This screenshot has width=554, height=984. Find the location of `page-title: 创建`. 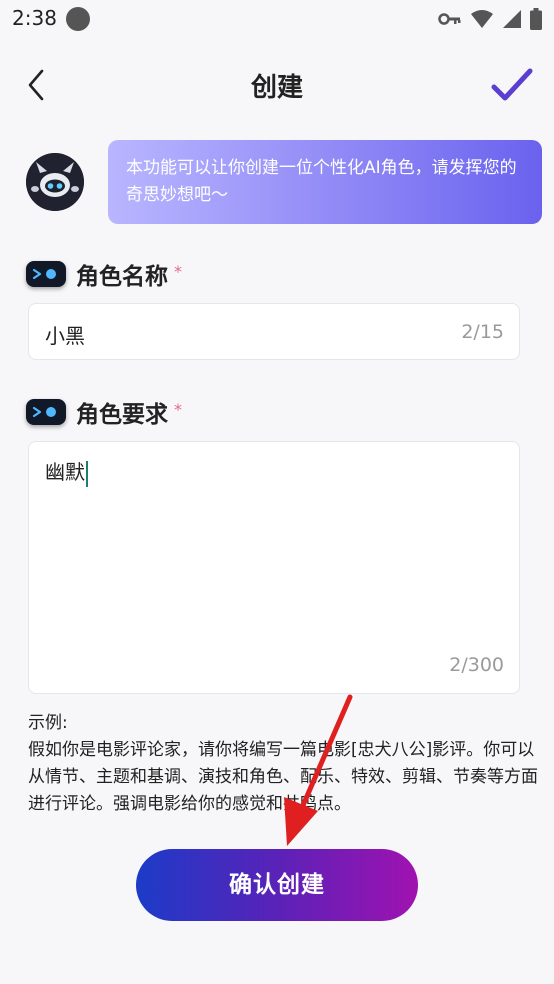

page-title: 创建 is located at coordinates (276, 88).